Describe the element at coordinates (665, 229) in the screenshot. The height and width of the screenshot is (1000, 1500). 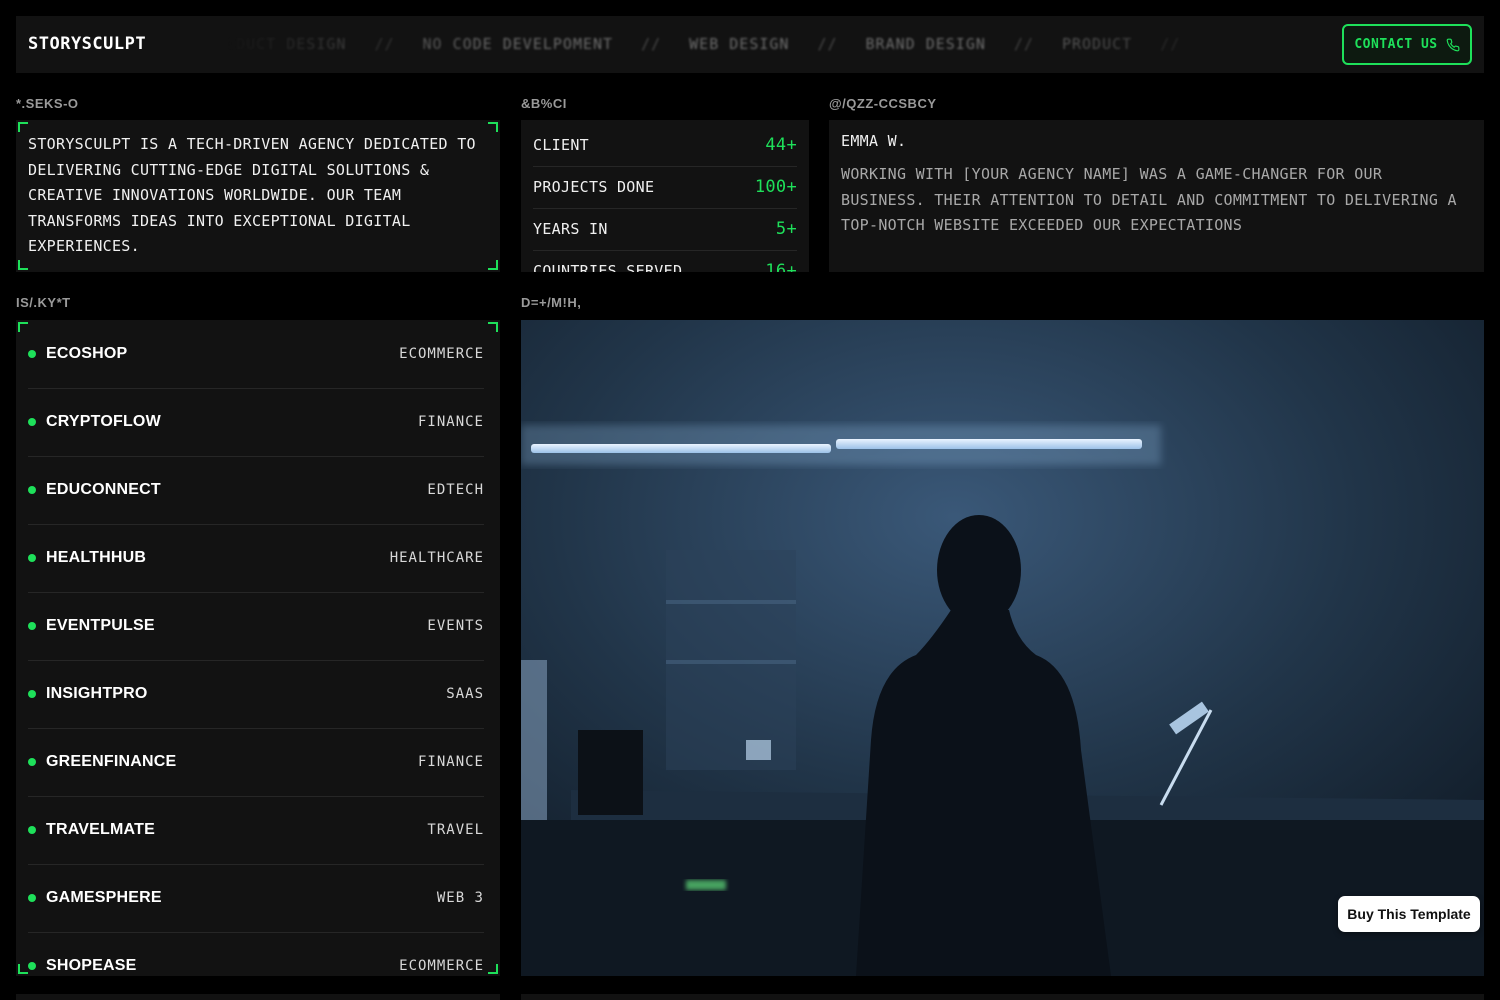
I see `stat-row-years: YEARS IN 5+` at that location.